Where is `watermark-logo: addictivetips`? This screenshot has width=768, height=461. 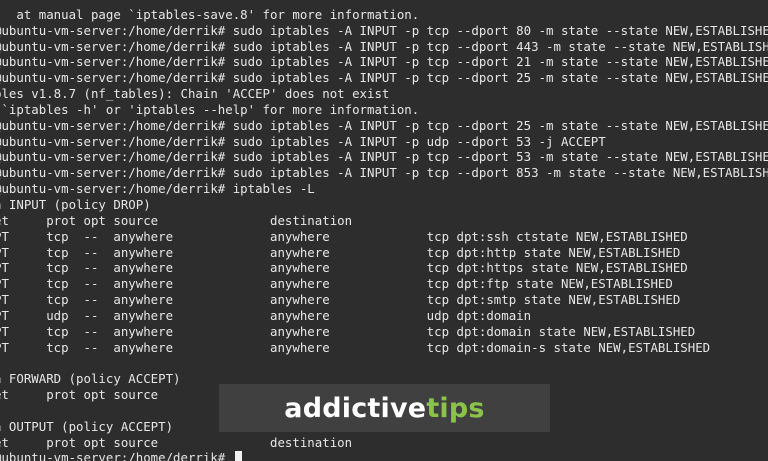 watermark-logo: addictivetips is located at coordinates (384, 408).